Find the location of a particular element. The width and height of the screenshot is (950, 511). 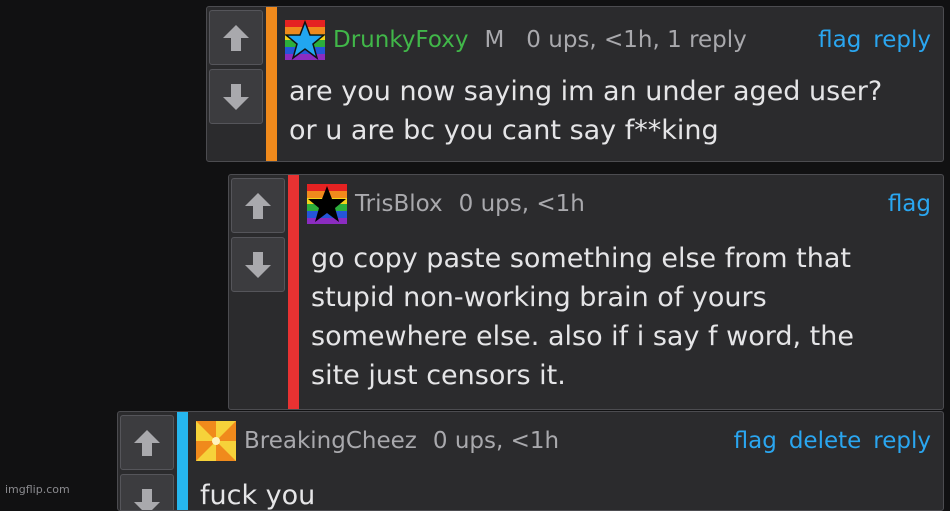

comment-text-line: or u are bc you cant say f**king is located at coordinates (610, 130).